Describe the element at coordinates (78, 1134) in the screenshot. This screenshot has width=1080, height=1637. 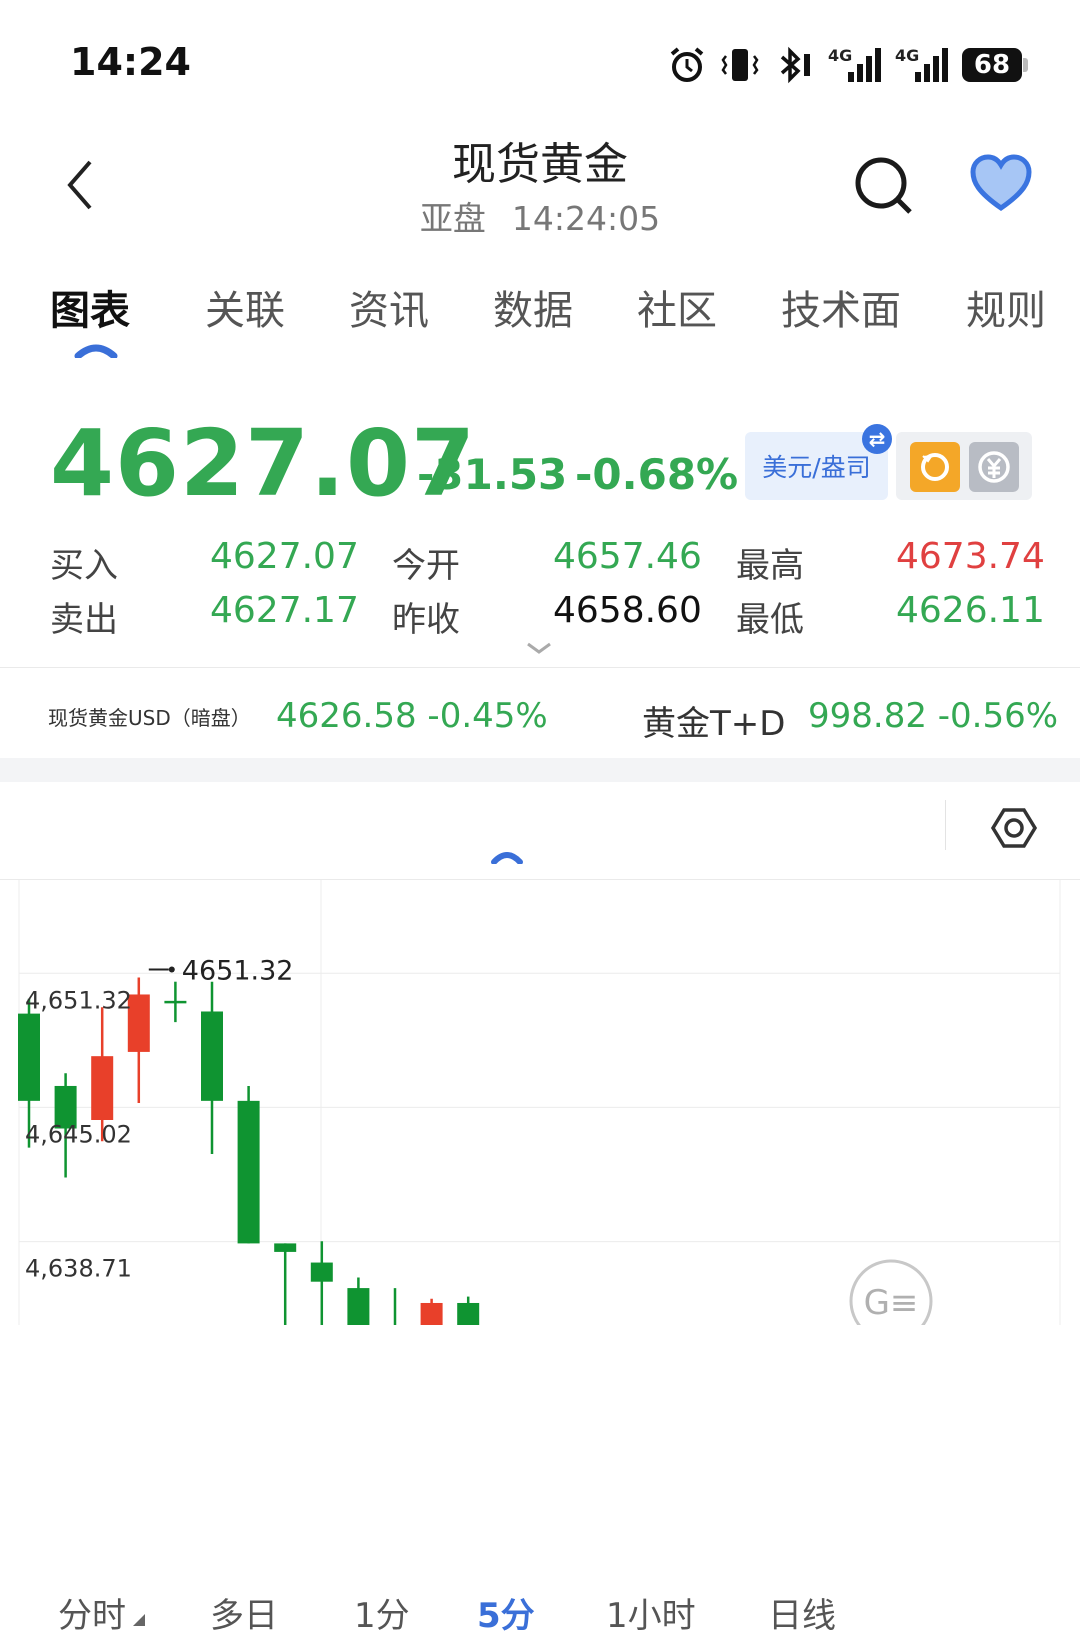
I see `y-axis-label: 4,645.02` at that location.